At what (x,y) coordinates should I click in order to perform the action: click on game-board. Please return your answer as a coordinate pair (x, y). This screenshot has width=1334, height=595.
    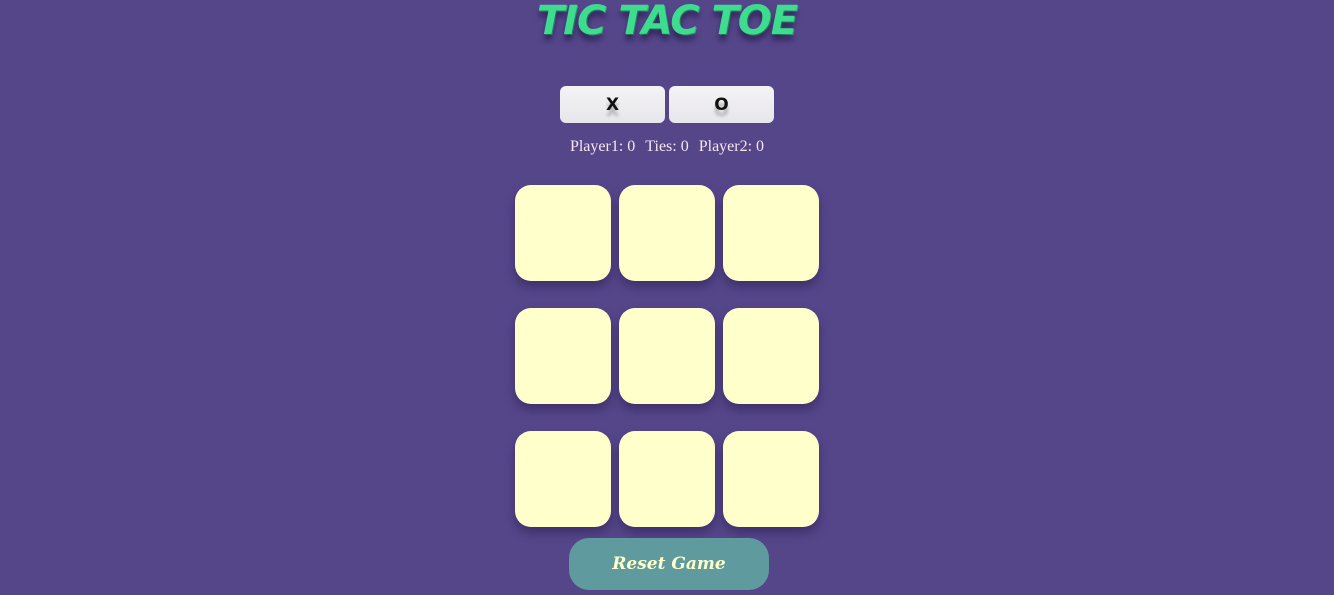
    Looking at the image, I should click on (667, 356).